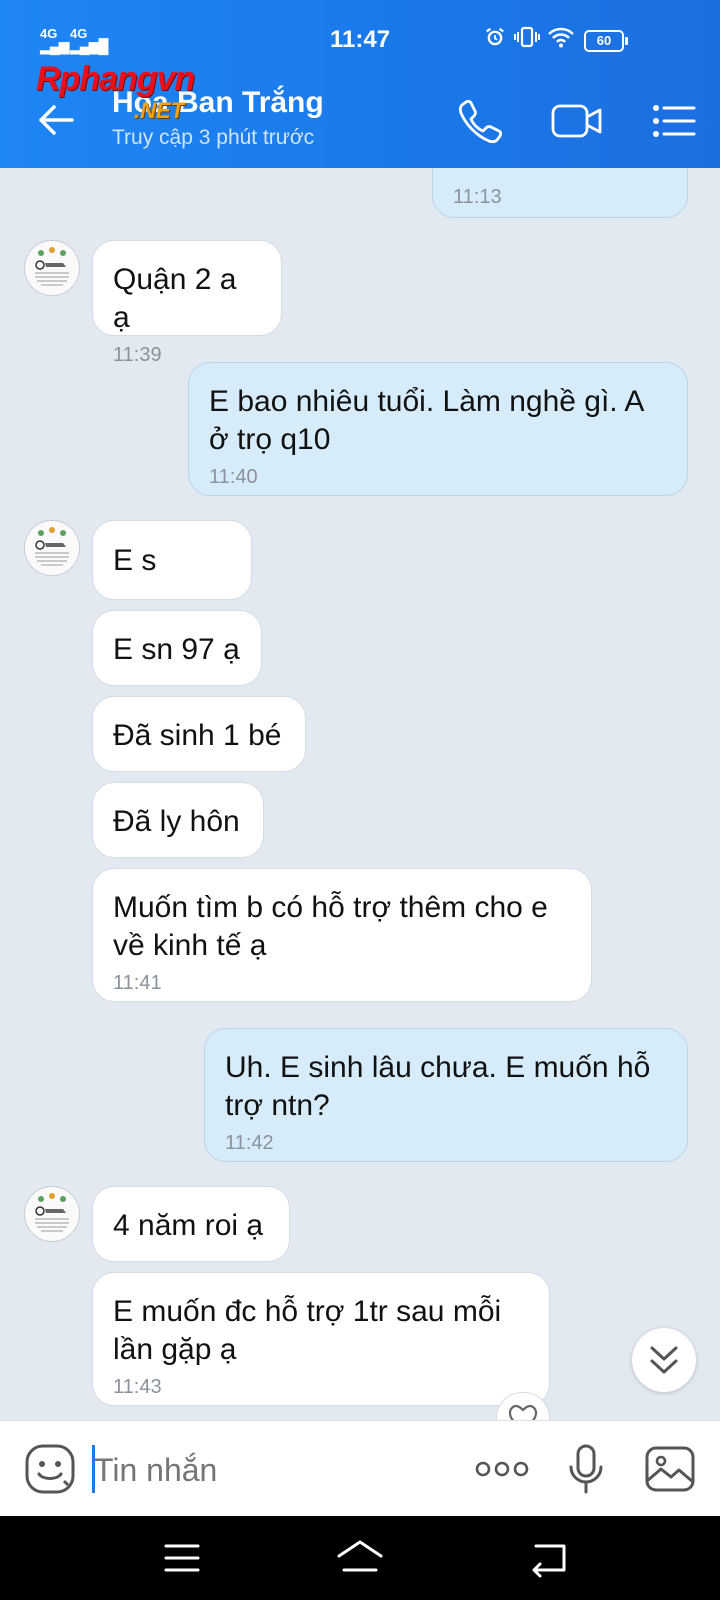 This screenshot has height=1600, width=720. Describe the element at coordinates (213, 137) in the screenshot. I see `last-seen-status: Truy cập 3 phút trước` at that location.